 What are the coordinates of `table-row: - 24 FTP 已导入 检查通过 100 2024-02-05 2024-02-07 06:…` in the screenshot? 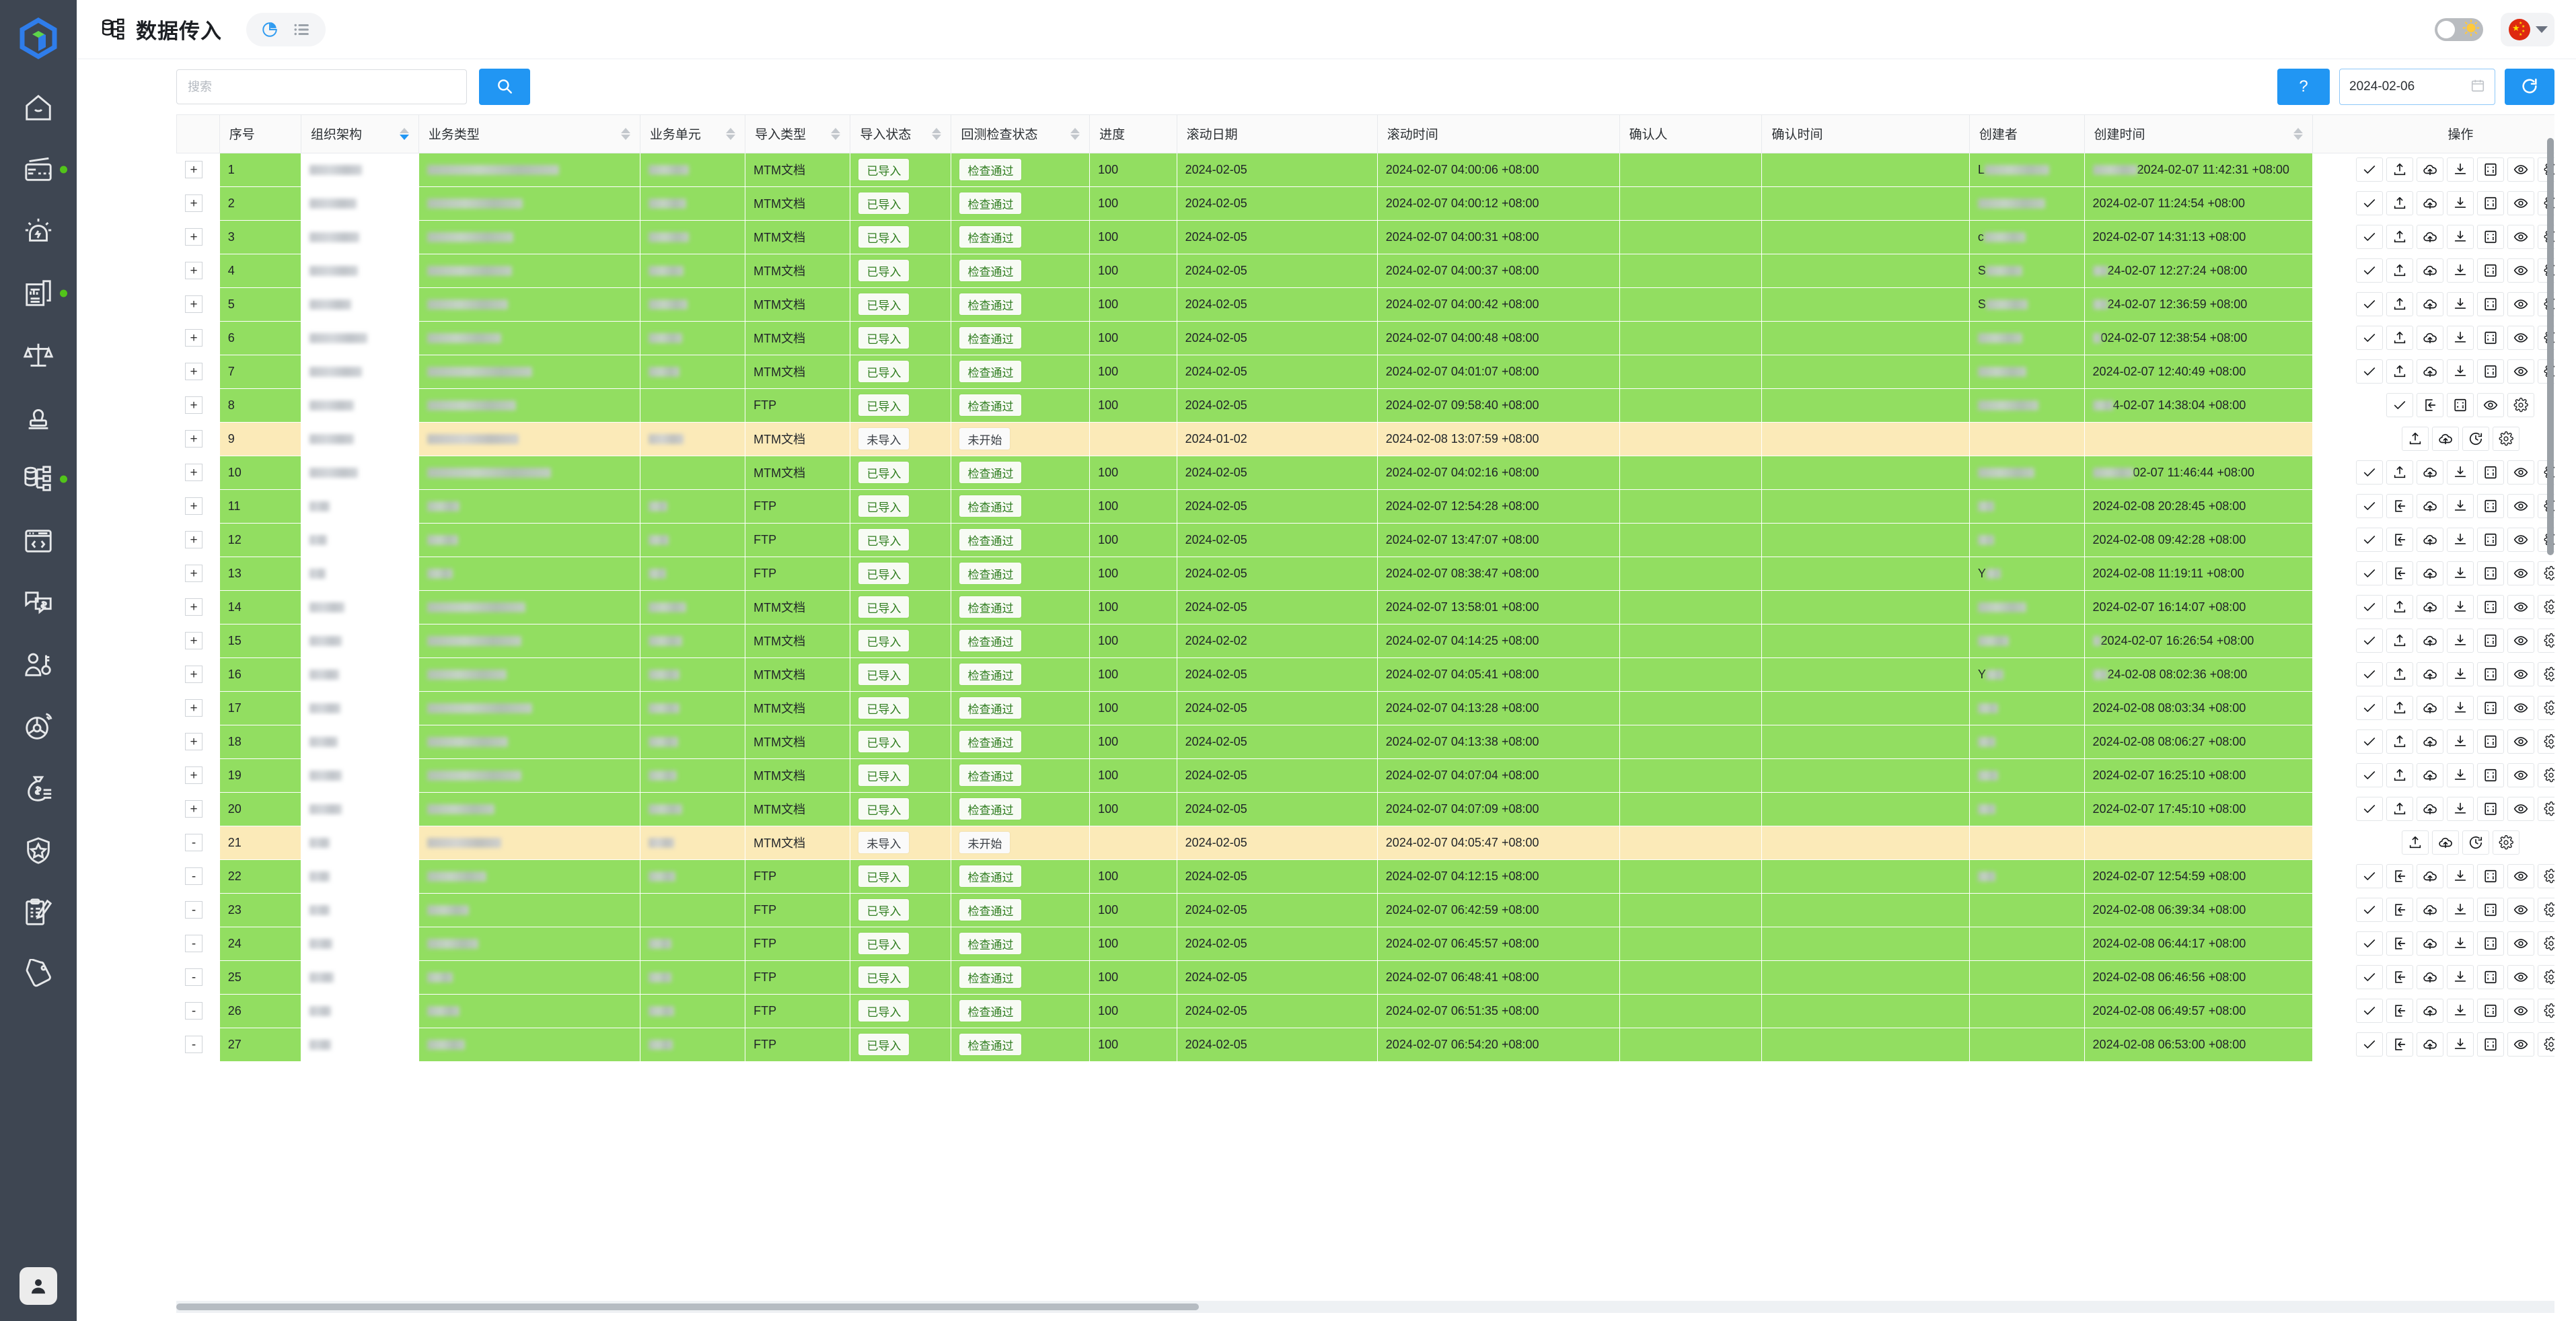 It's located at (1365, 943).